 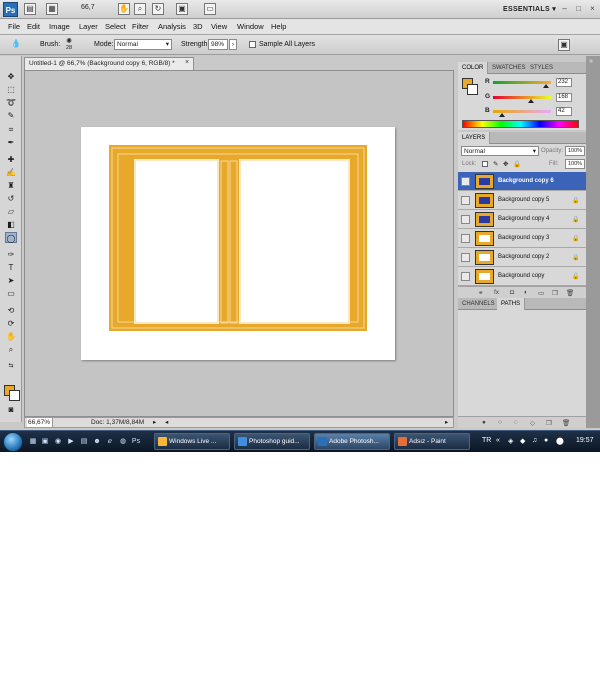 I want to click on 3d-rotate-tool-icon: ⟲, so click(x=11, y=310).